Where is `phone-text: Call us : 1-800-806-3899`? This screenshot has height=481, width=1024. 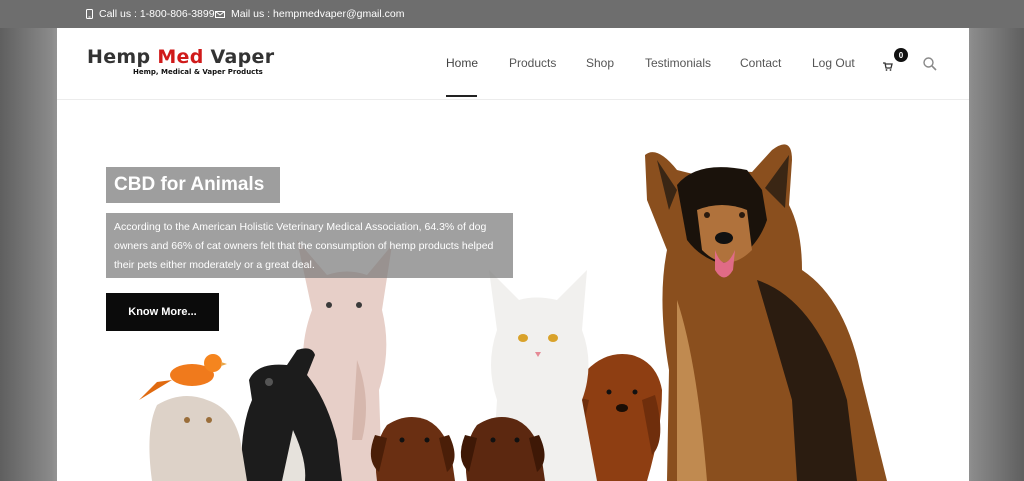 phone-text: Call us : 1-800-806-3899 is located at coordinates (157, 14).